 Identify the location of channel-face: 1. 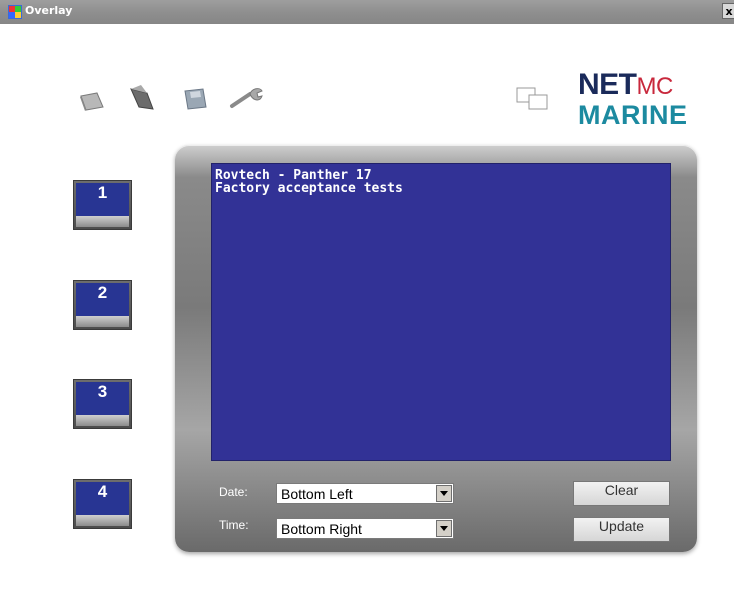
(102, 199).